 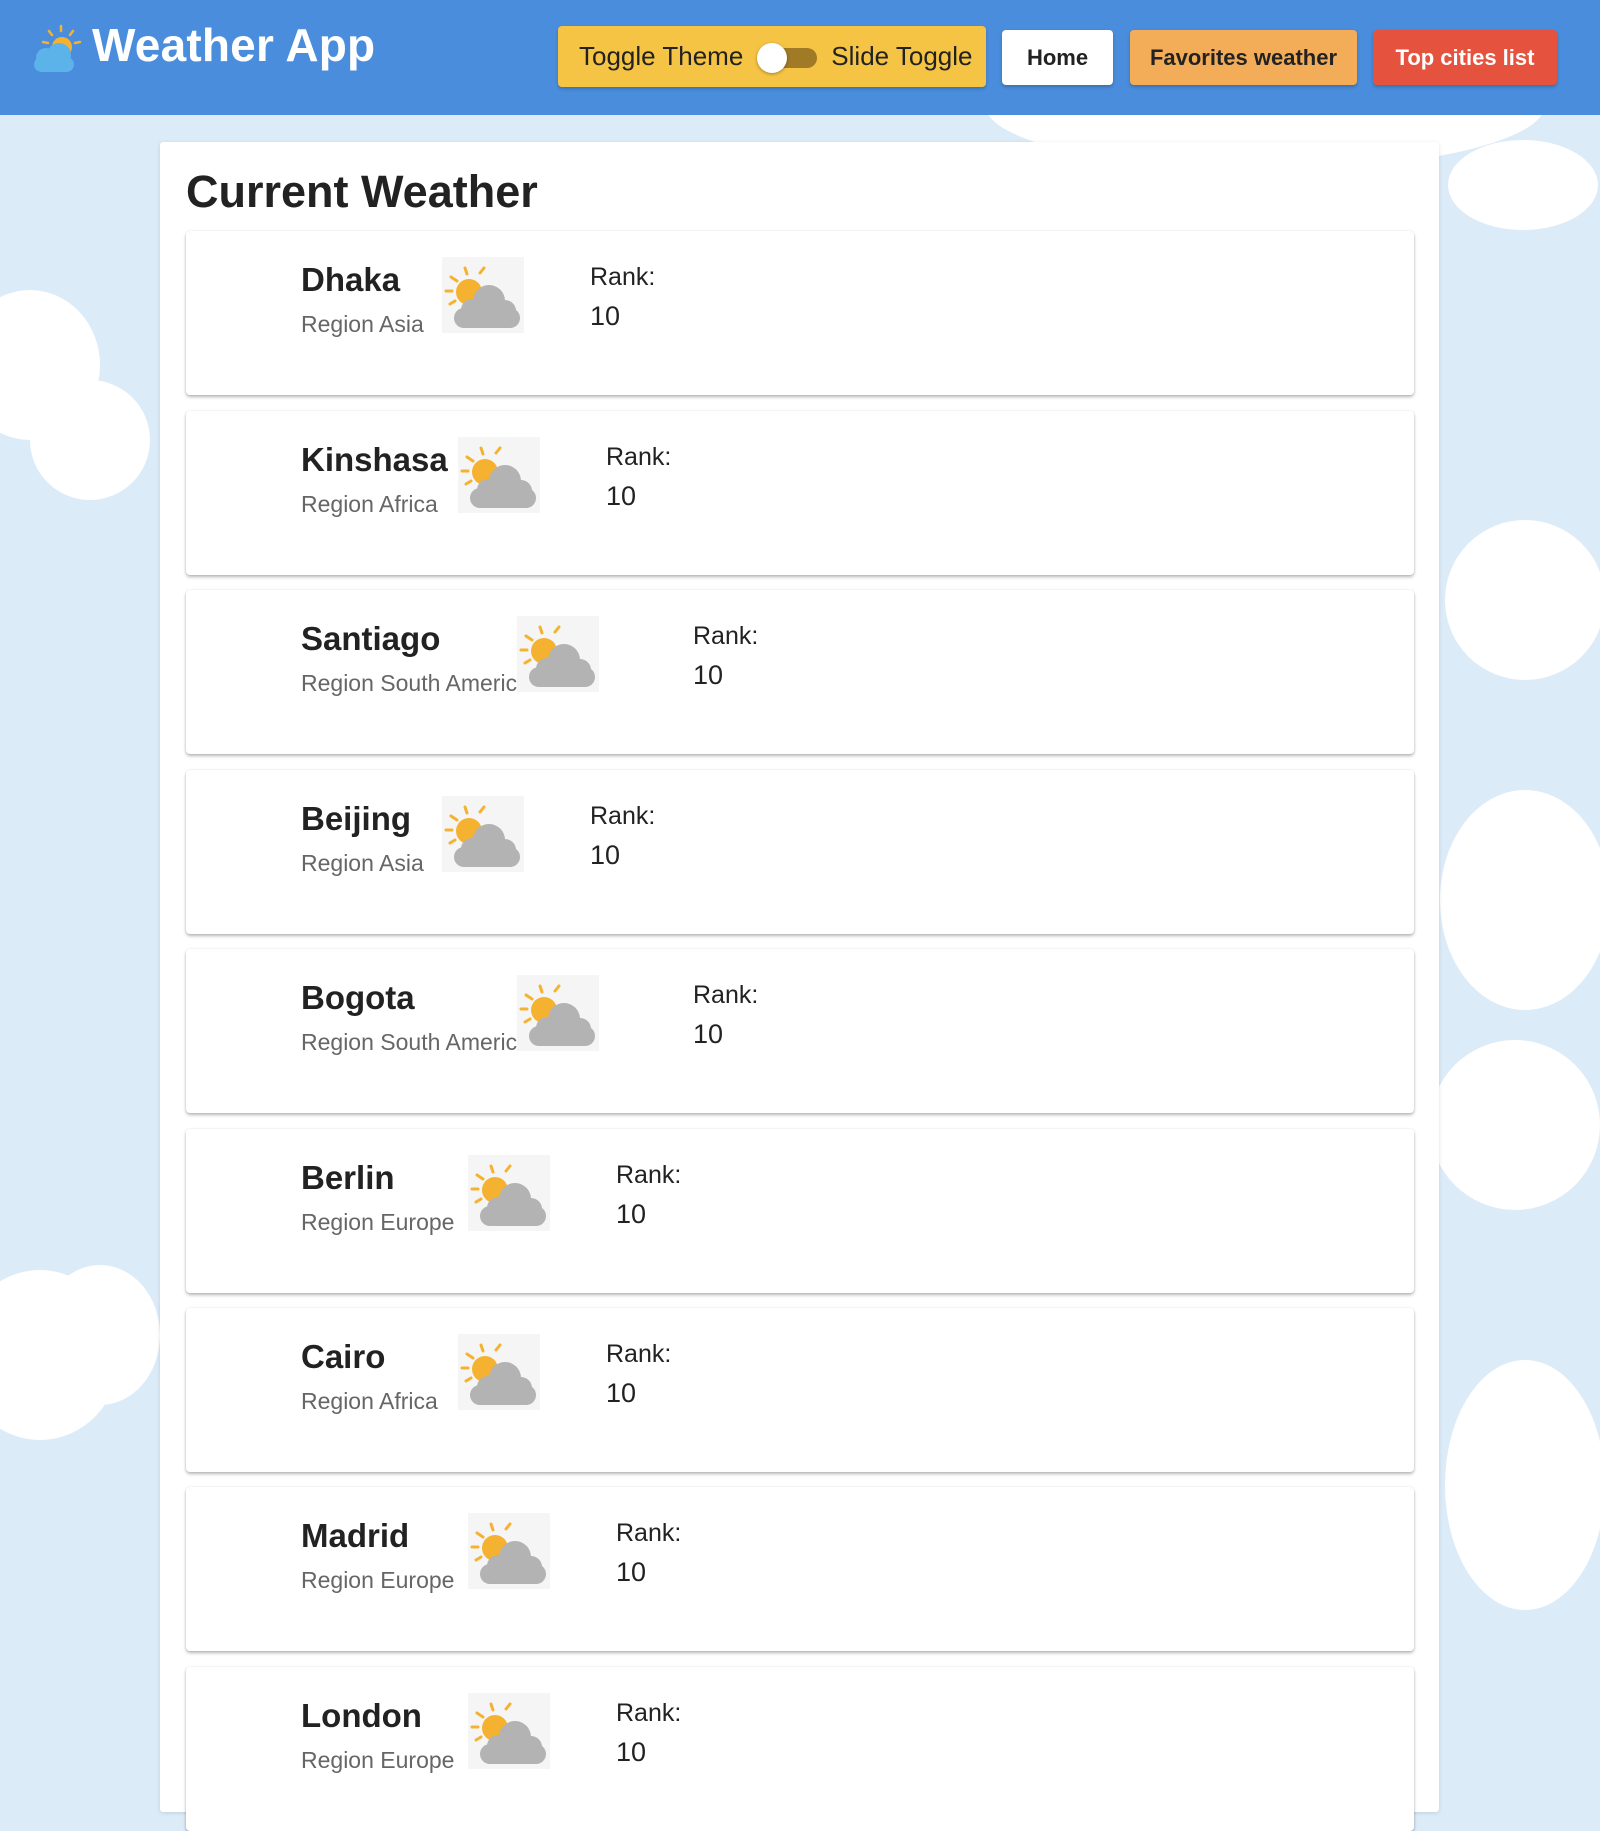 I want to click on top-cities-list-button: Top cities list, so click(x=1465, y=57).